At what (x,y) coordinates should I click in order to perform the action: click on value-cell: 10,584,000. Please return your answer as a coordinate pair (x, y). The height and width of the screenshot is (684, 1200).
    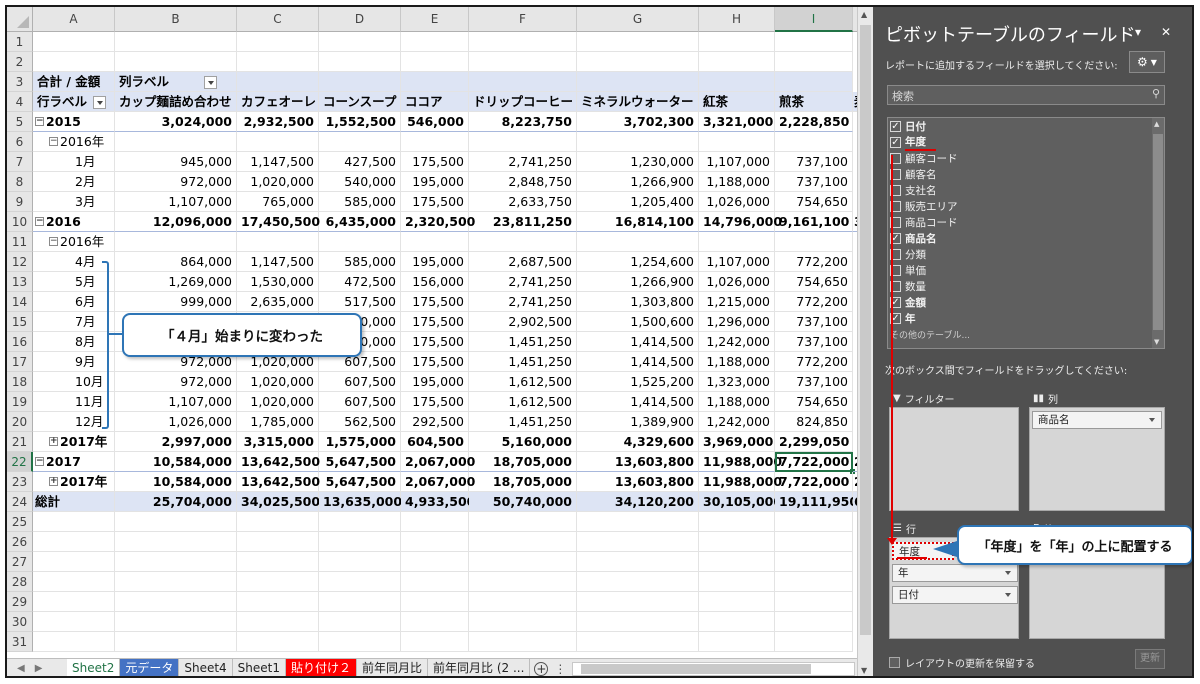
    Looking at the image, I should click on (176, 482).